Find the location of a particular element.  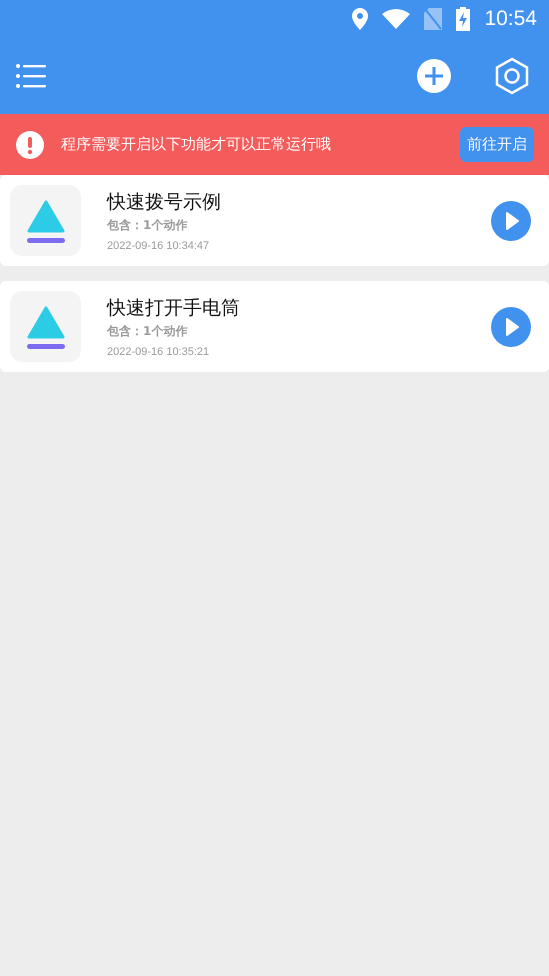

add-icon is located at coordinates (434, 76).